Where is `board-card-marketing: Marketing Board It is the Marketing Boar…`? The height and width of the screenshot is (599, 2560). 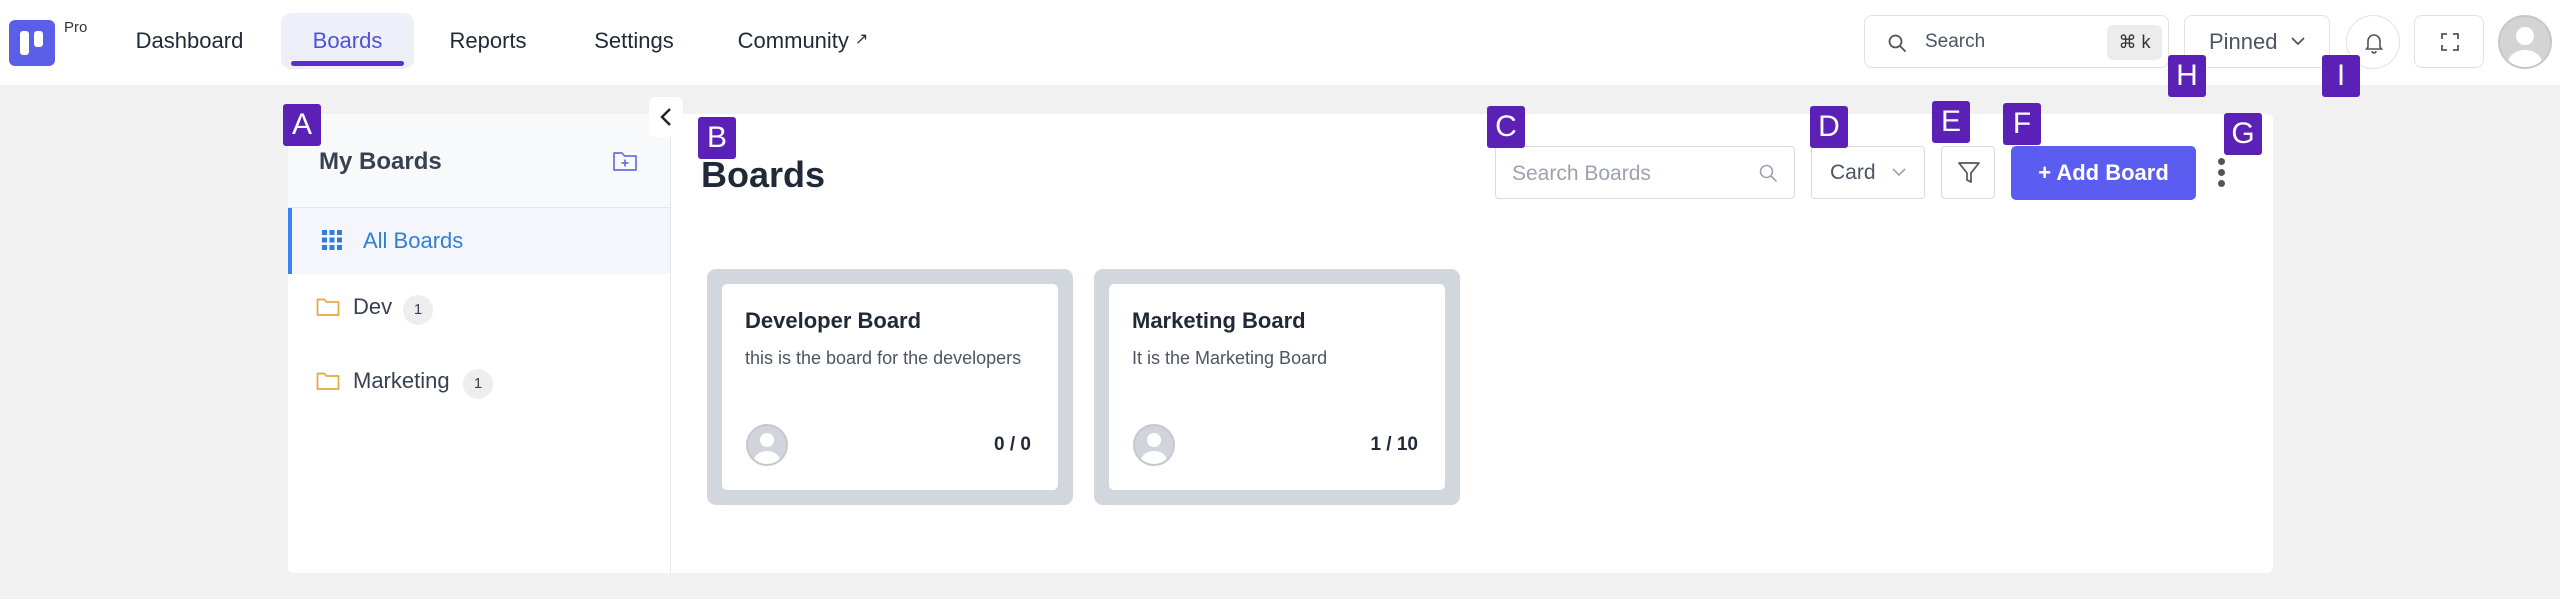
board-card-marketing: Marketing Board It is the Marketing Boar… is located at coordinates (1277, 387).